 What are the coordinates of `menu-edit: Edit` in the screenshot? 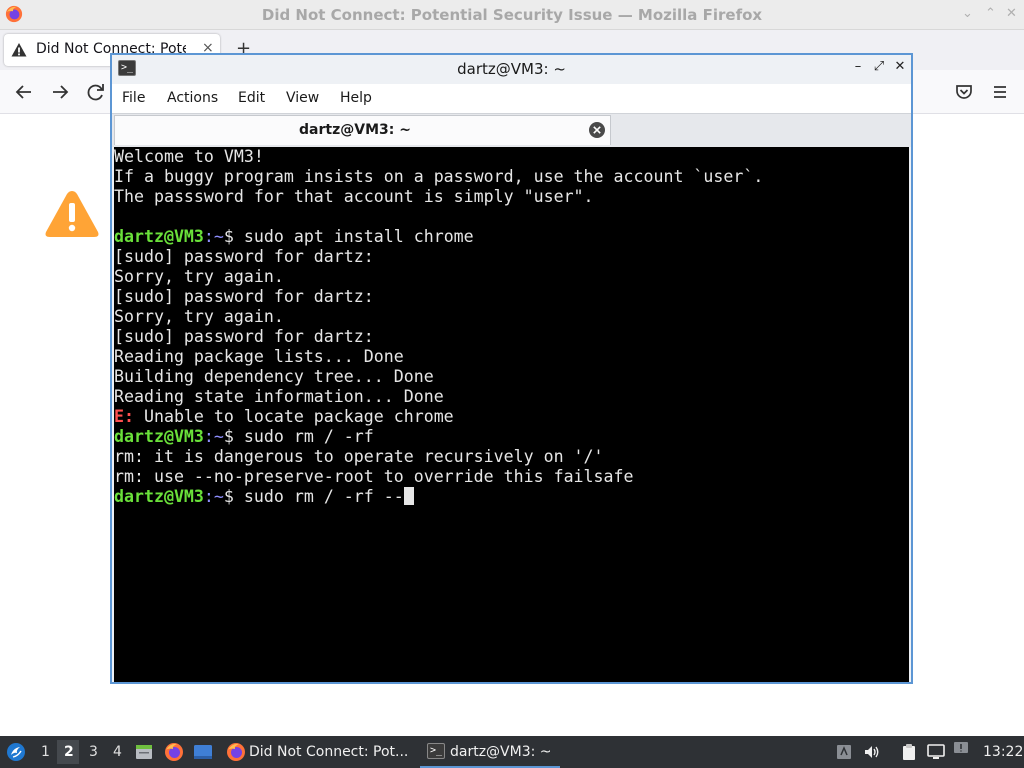 It's located at (251, 98).